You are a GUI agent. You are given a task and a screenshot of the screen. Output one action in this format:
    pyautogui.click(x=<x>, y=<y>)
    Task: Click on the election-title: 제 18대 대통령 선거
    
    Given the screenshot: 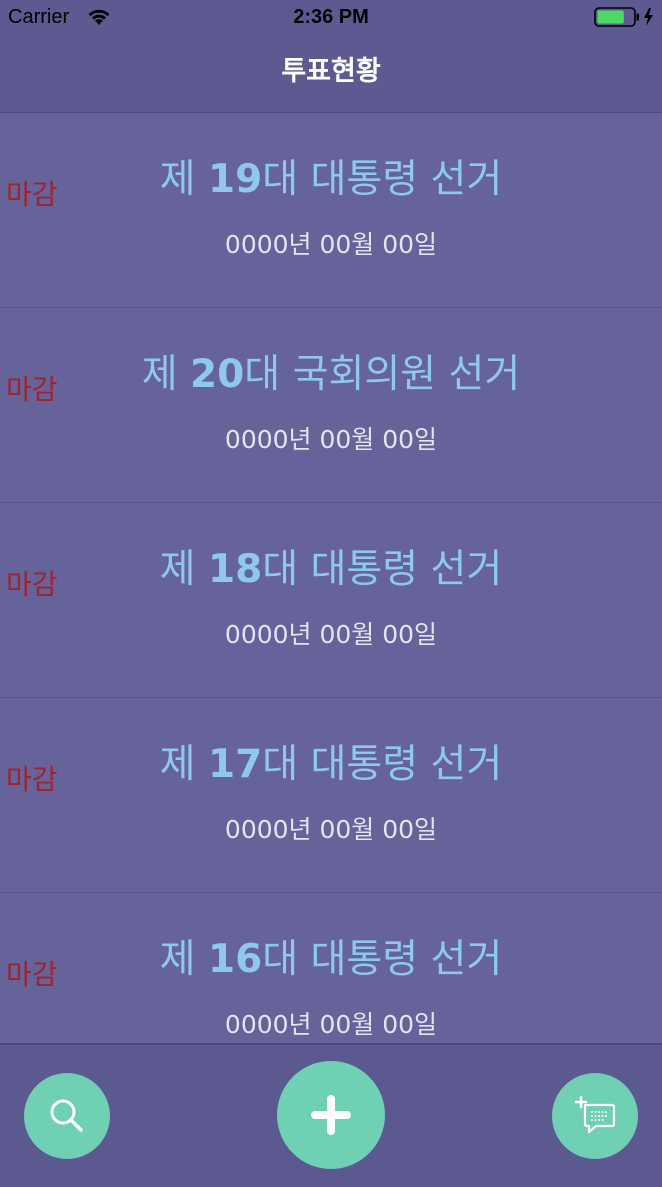 What is the action you would take?
    pyautogui.click(x=331, y=570)
    